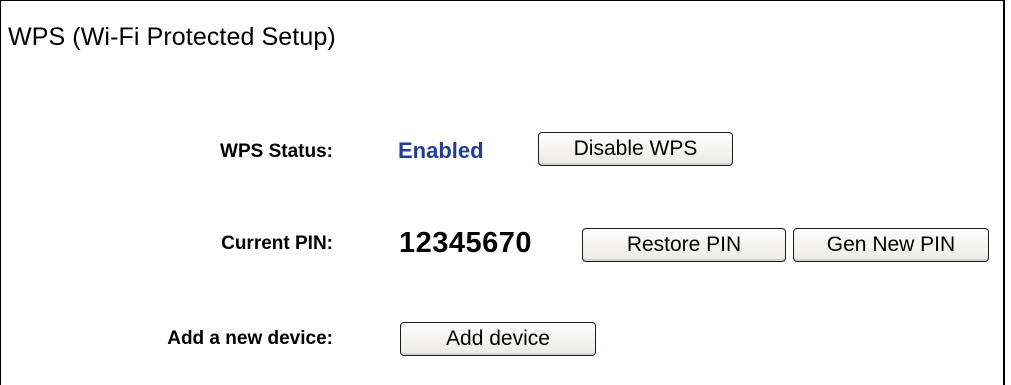  Describe the element at coordinates (277, 243) in the screenshot. I see `current-pin-label: Current PIN:` at that location.